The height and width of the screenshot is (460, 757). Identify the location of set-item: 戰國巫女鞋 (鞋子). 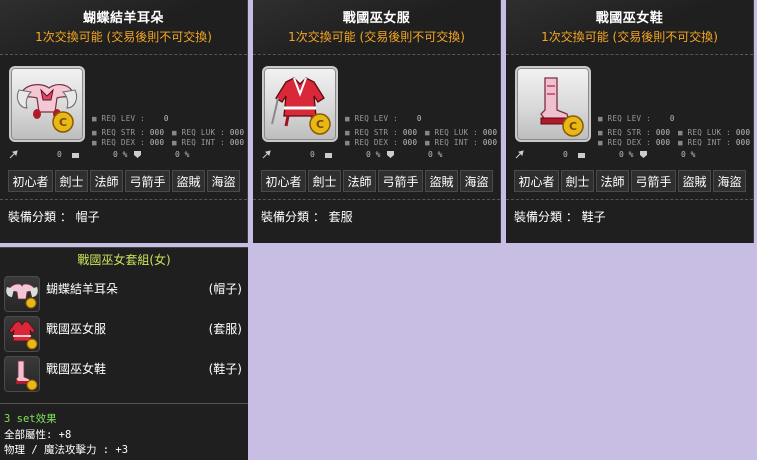
(124, 374).